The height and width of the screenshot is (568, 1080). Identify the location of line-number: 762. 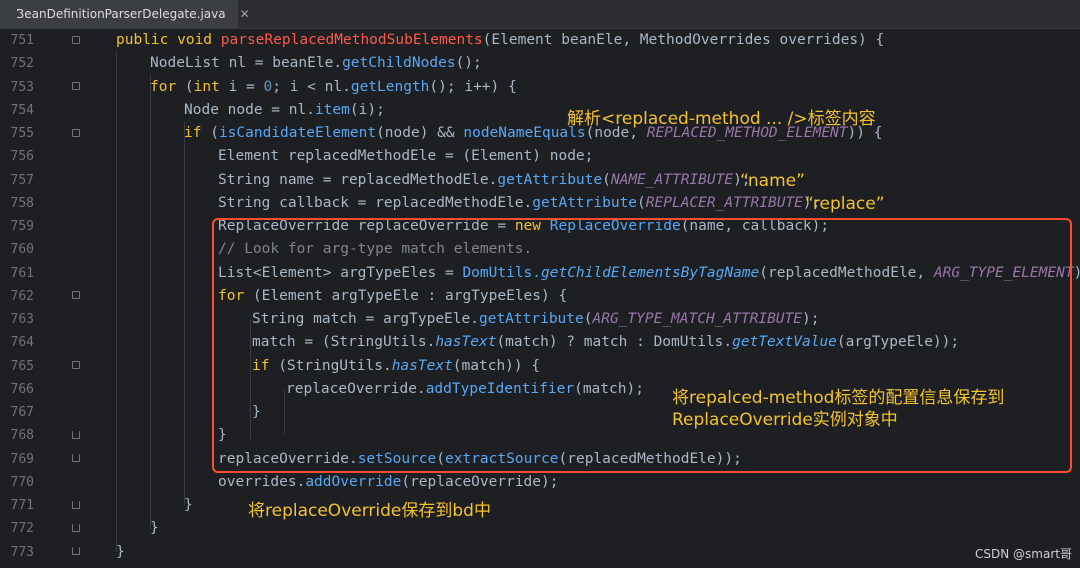
(22, 296).